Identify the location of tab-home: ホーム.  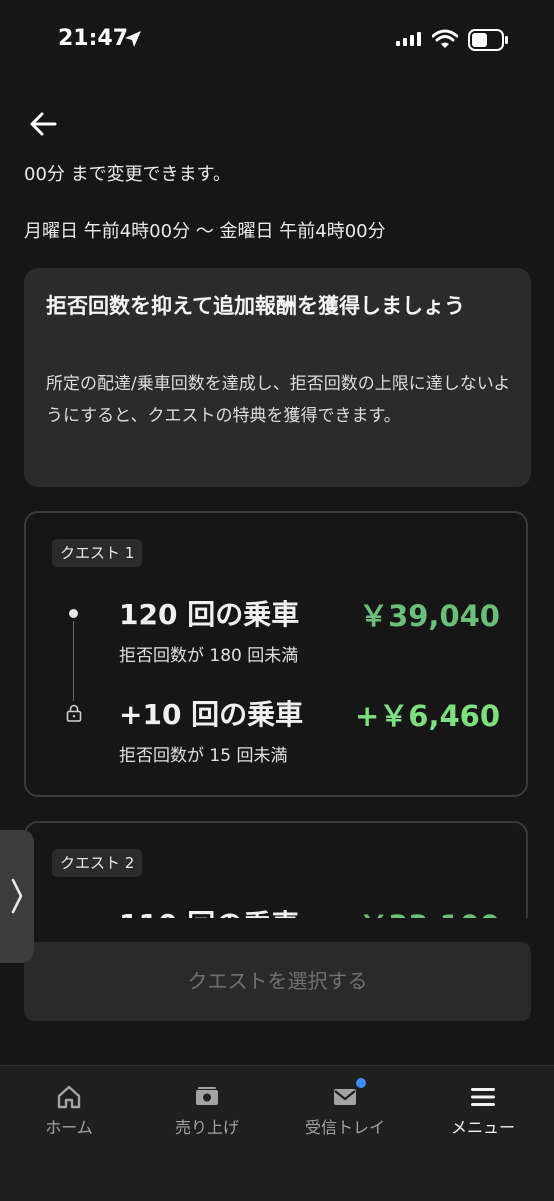
(69, 1106).